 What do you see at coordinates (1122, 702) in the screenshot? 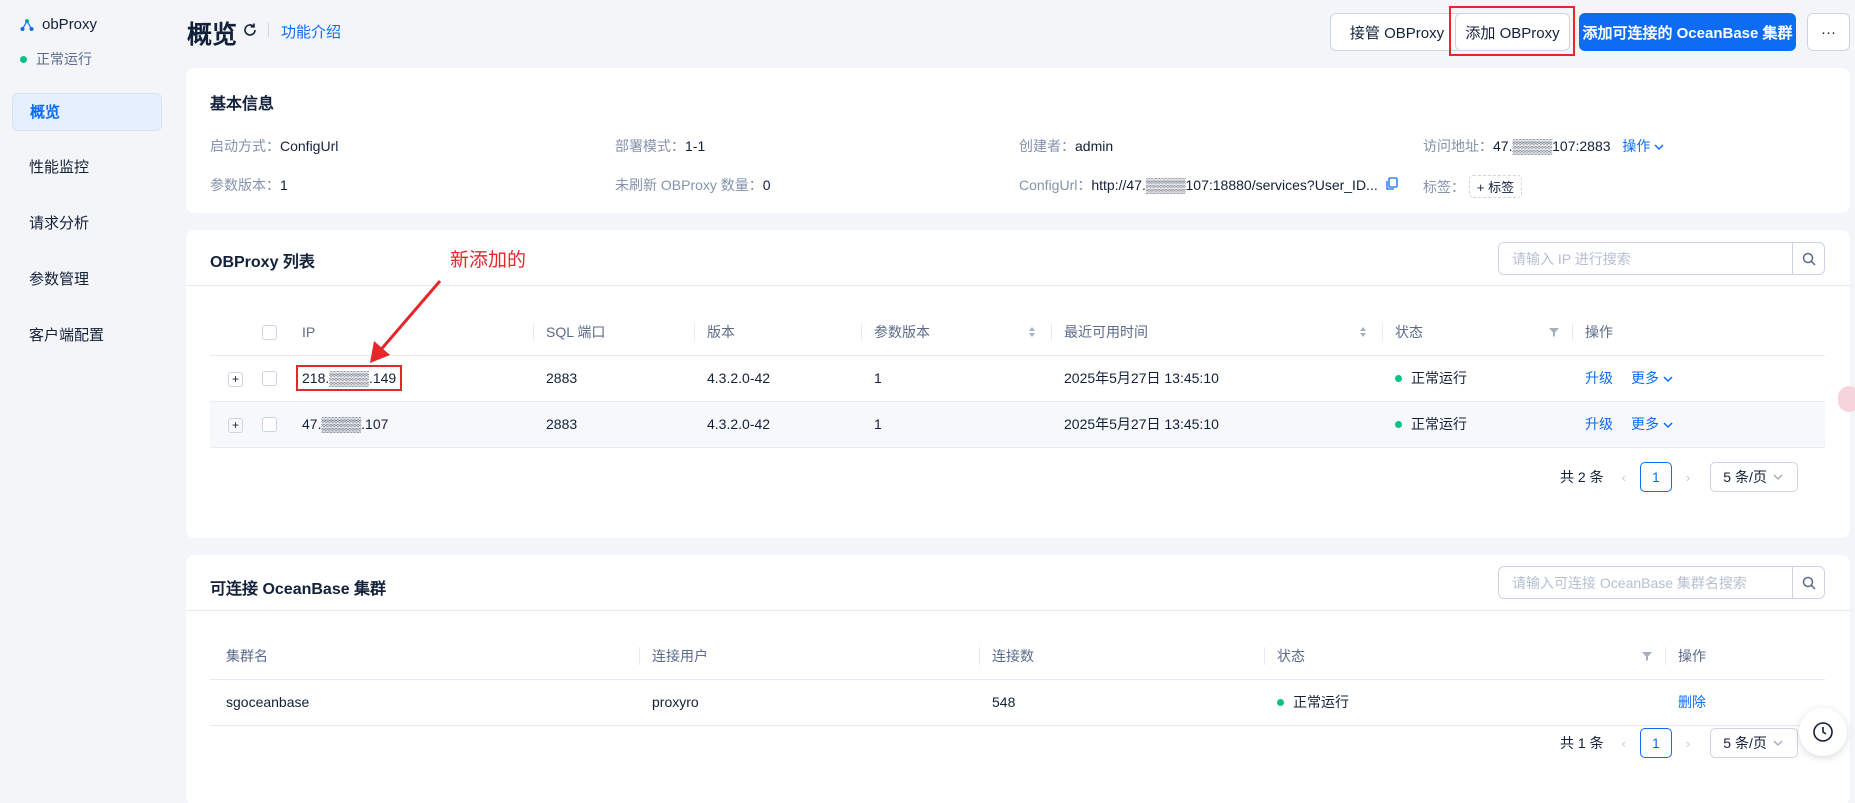
I see `connections-cell: 548` at bounding box center [1122, 702].